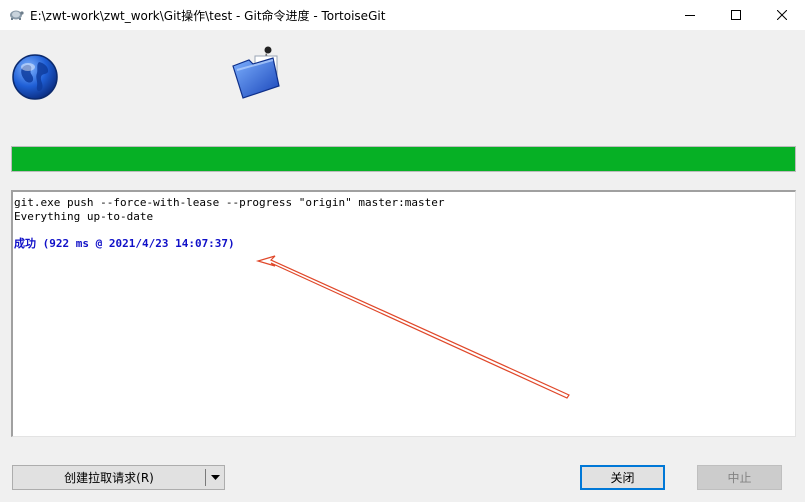  I want to click on maximize-icon, so click(736, 15).